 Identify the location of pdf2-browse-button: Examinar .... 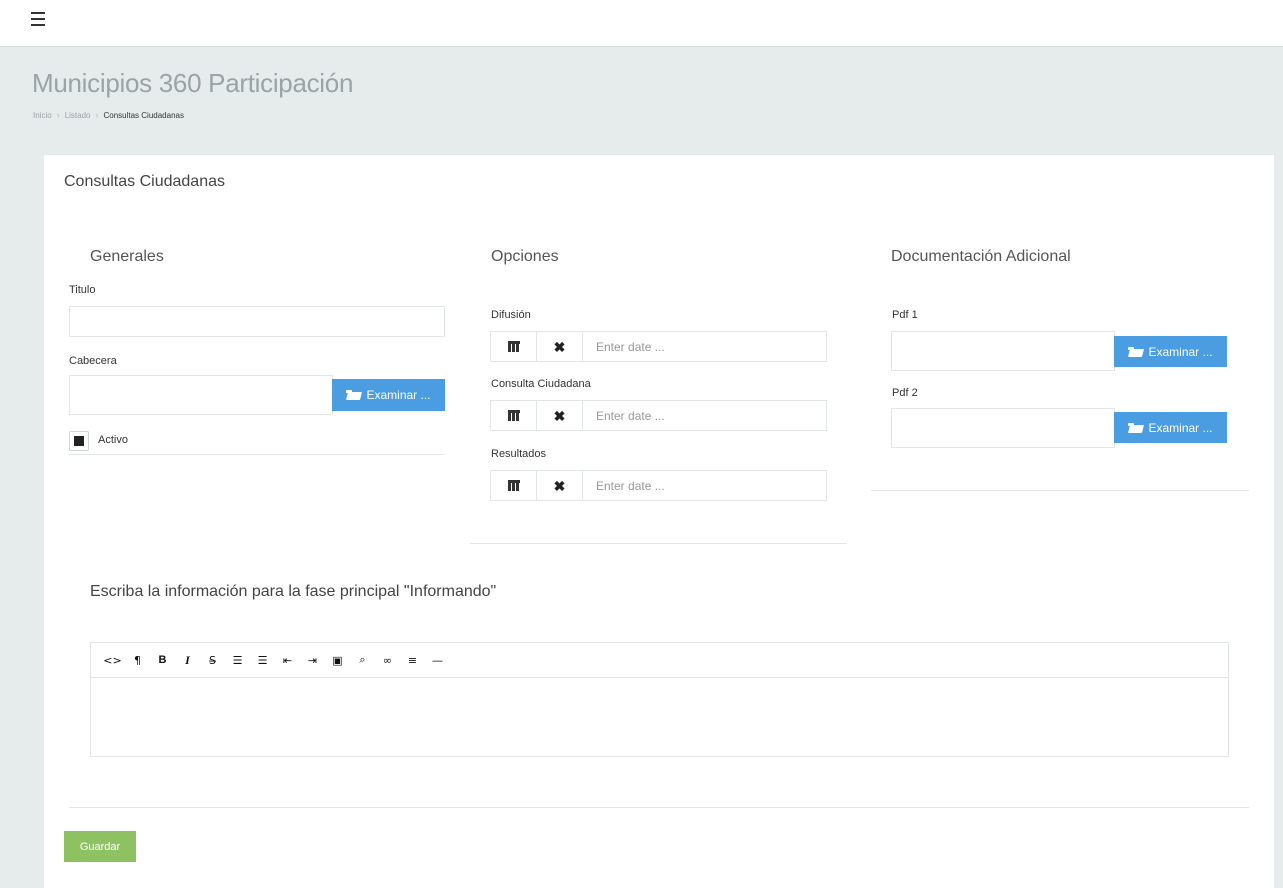
(1170, 427).